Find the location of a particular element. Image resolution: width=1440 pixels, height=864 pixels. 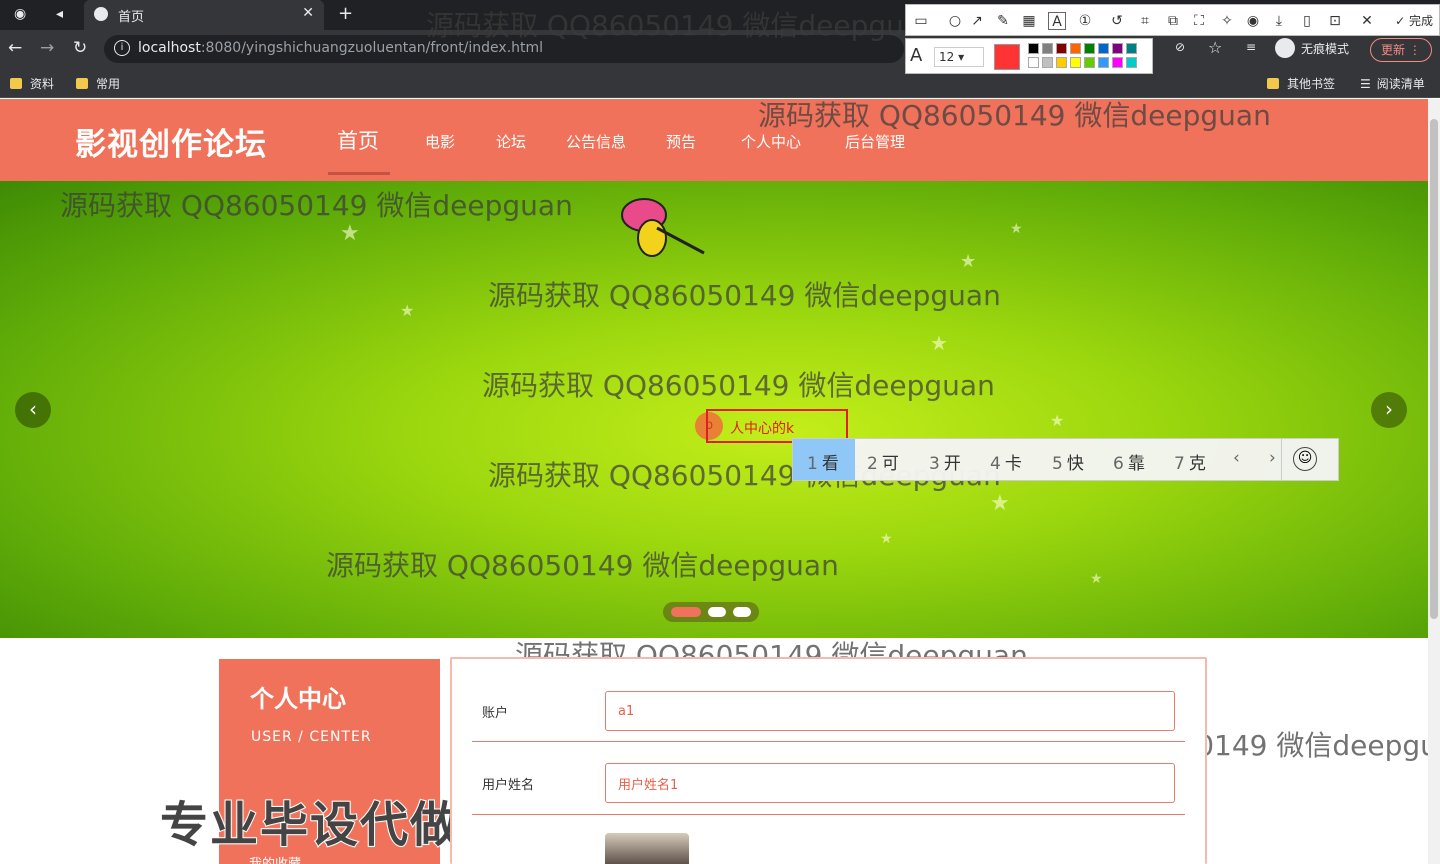

ime-candidate: 2可 is located at coordinates (883, 461).